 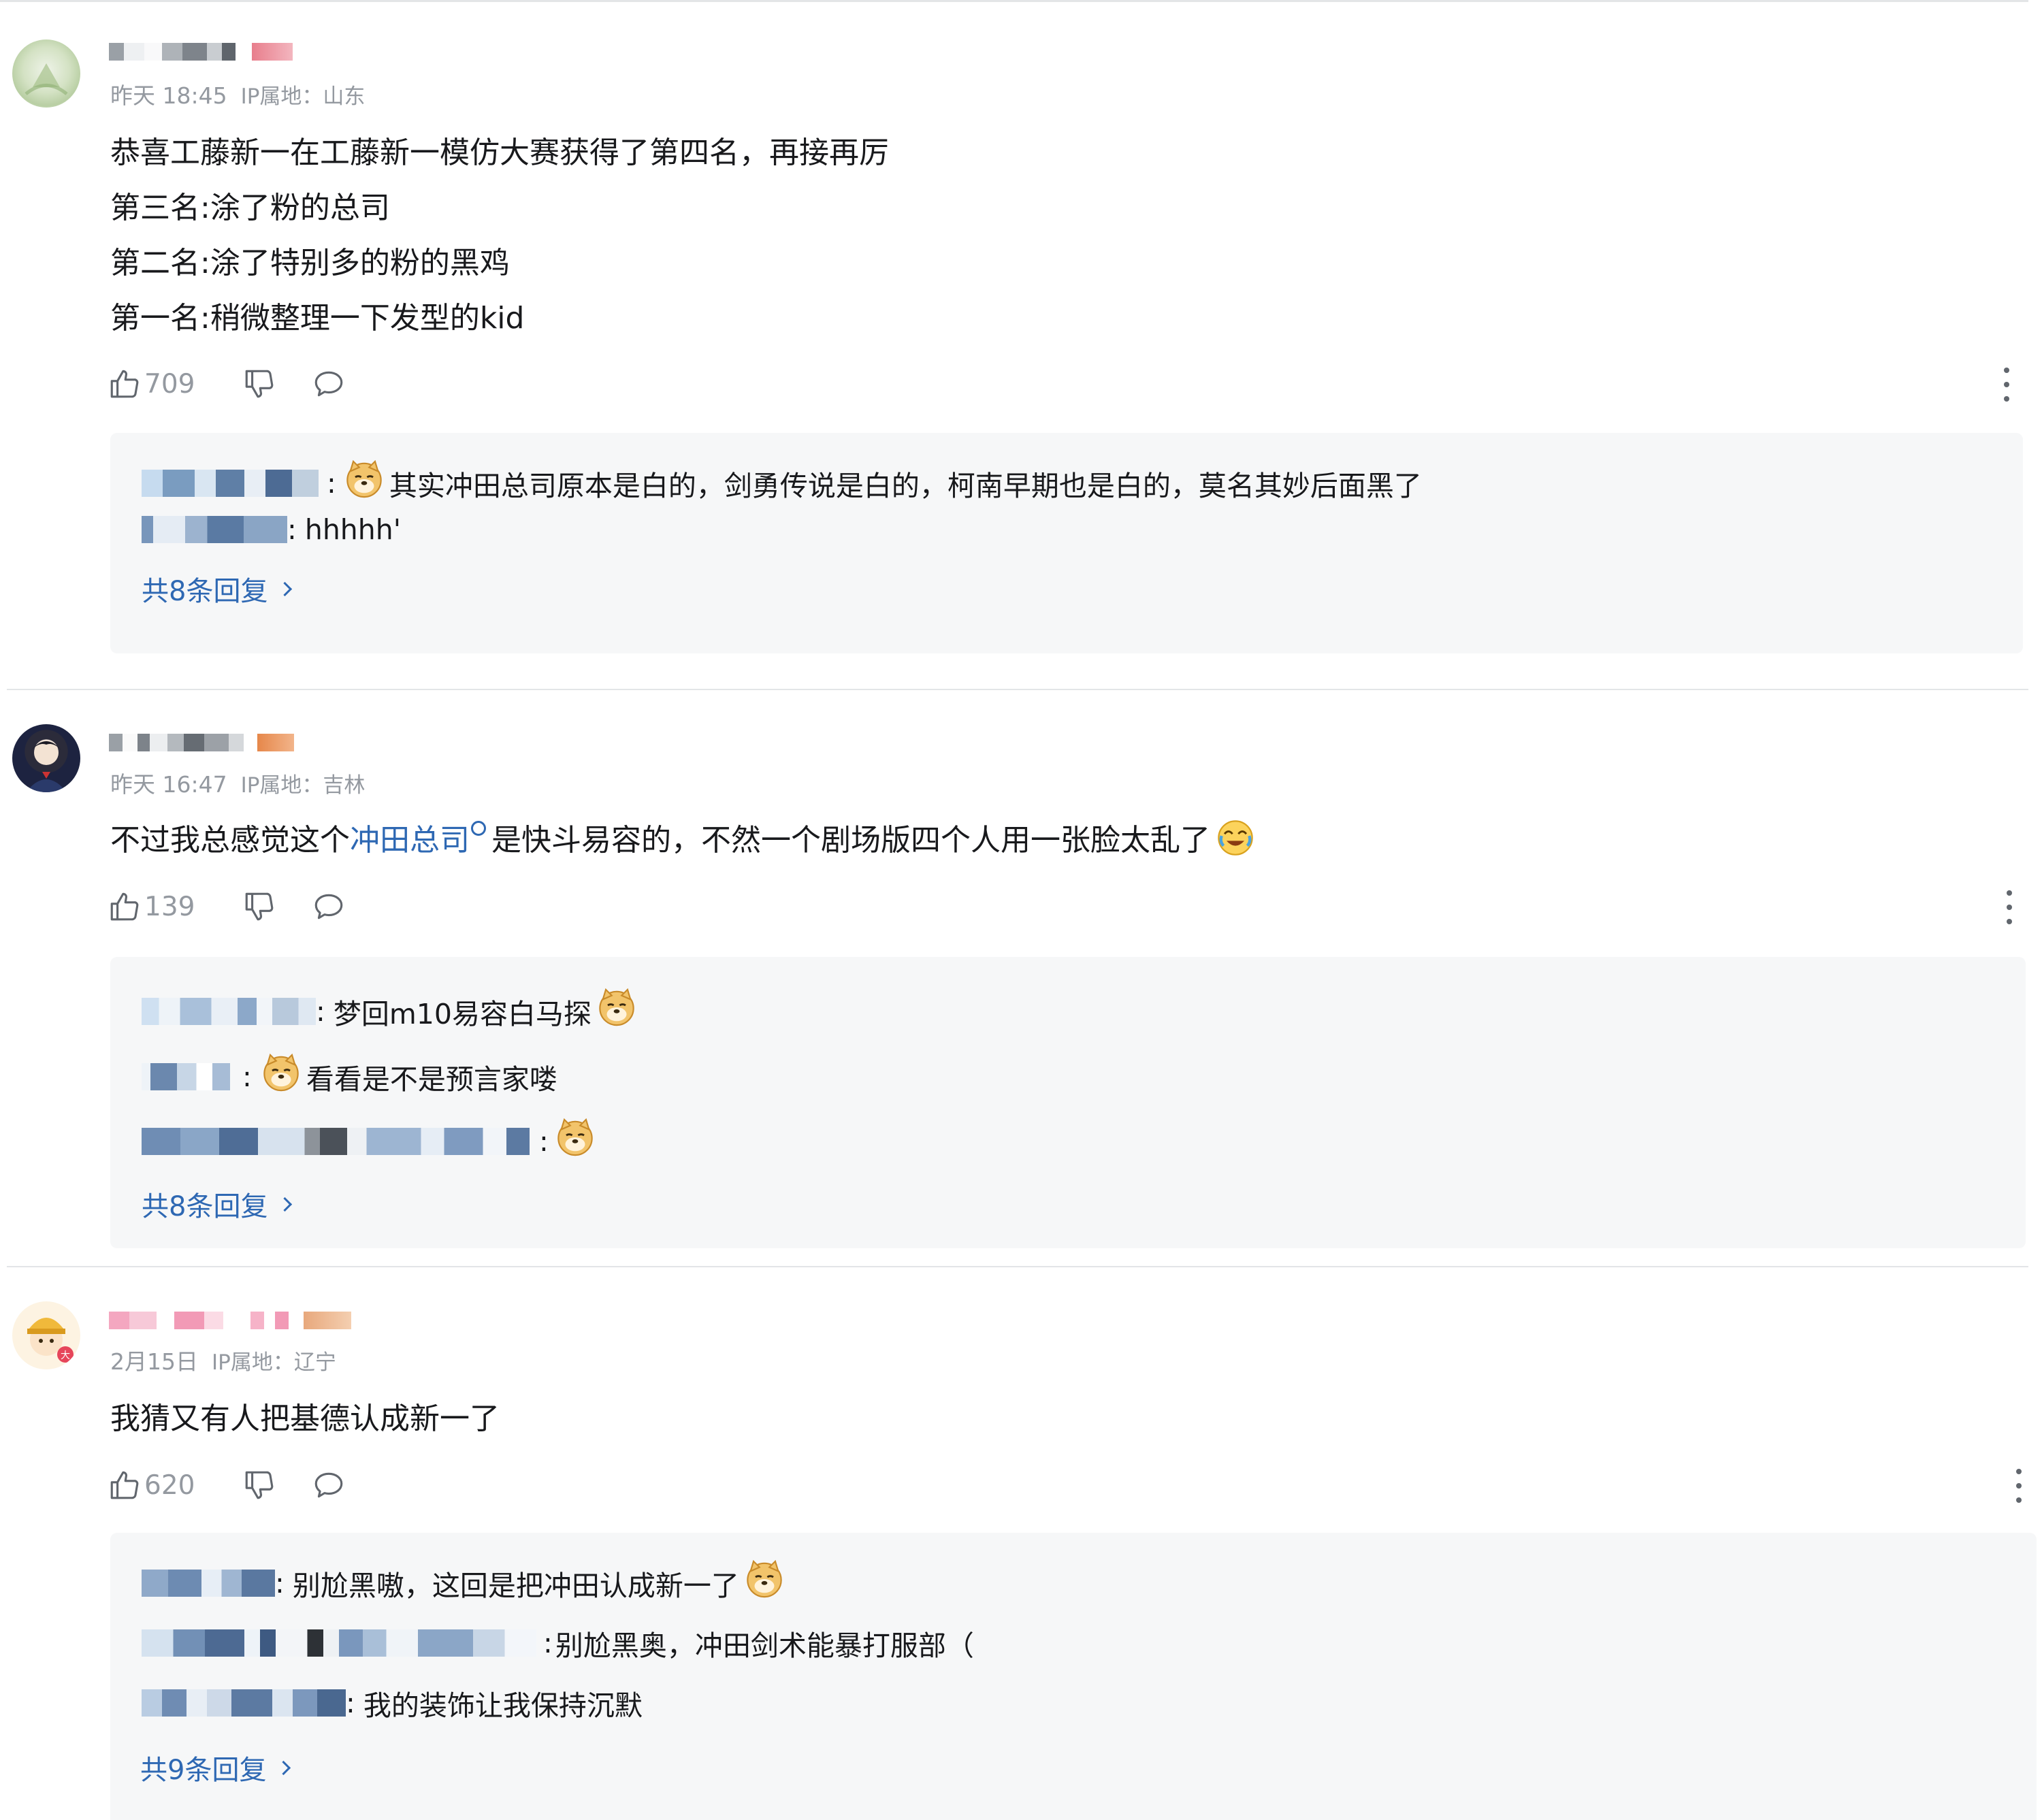 I want to click on reply-item: : 梦回m10易容白马探, so click(x=389, y=1012).